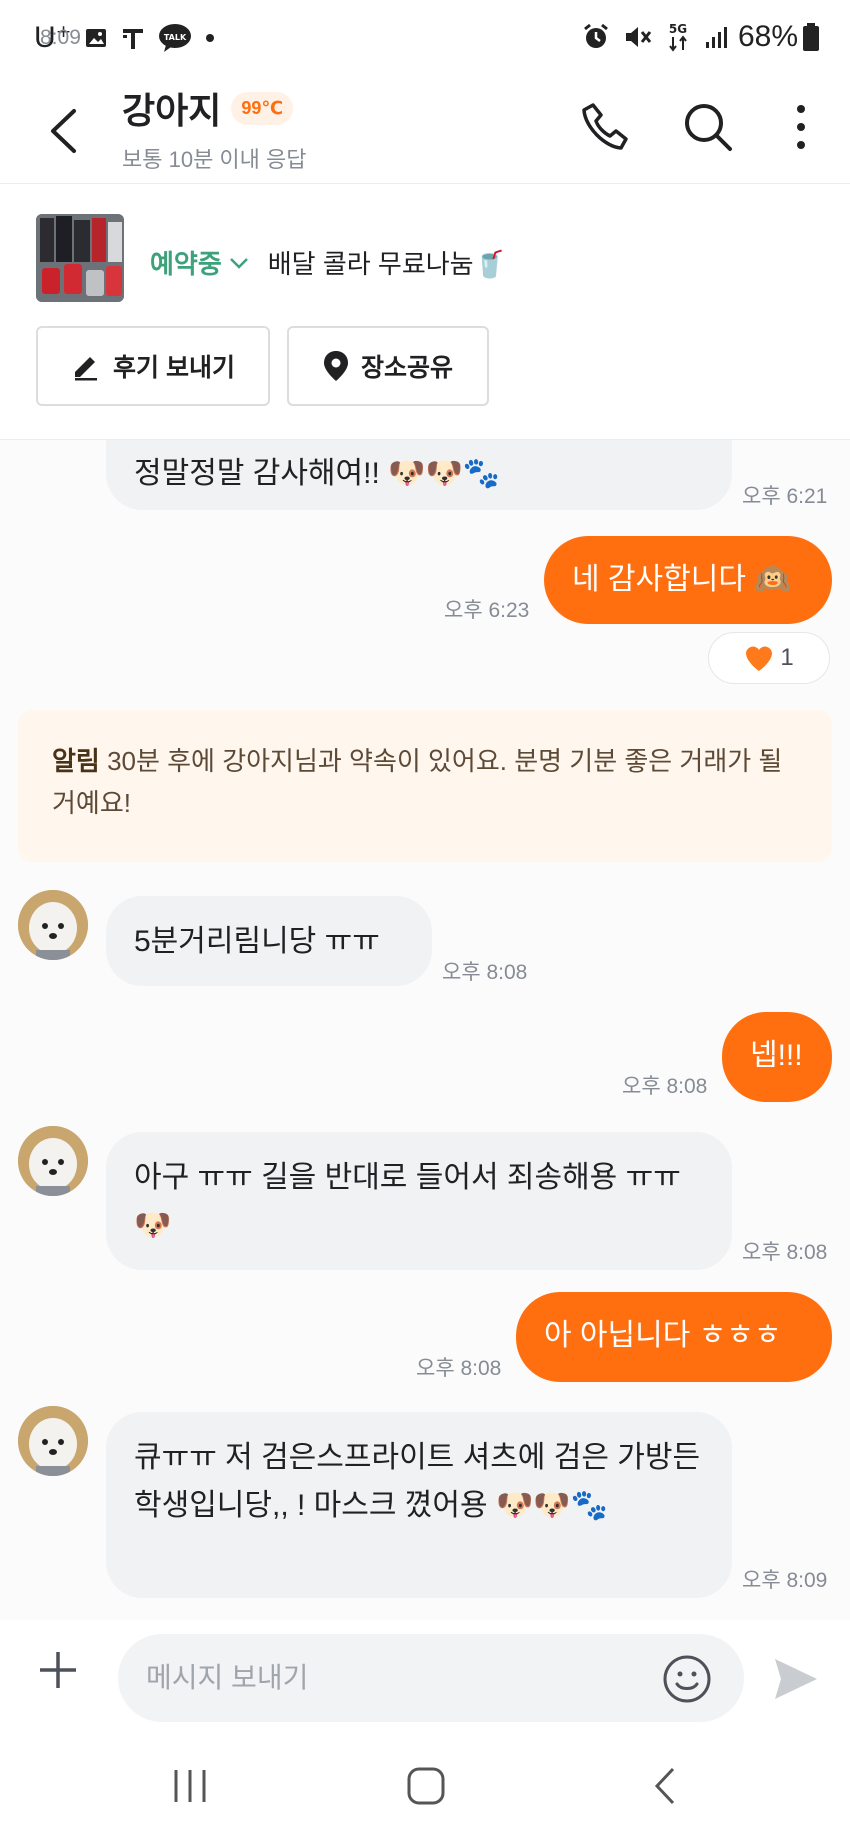 The image size is (850, 1842). I want to click on emoji-button, so click(687, 1679).